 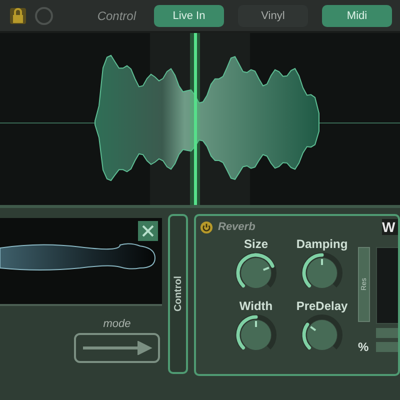 I want to click on input-button: Vinyl, so click(x=273, y=15).